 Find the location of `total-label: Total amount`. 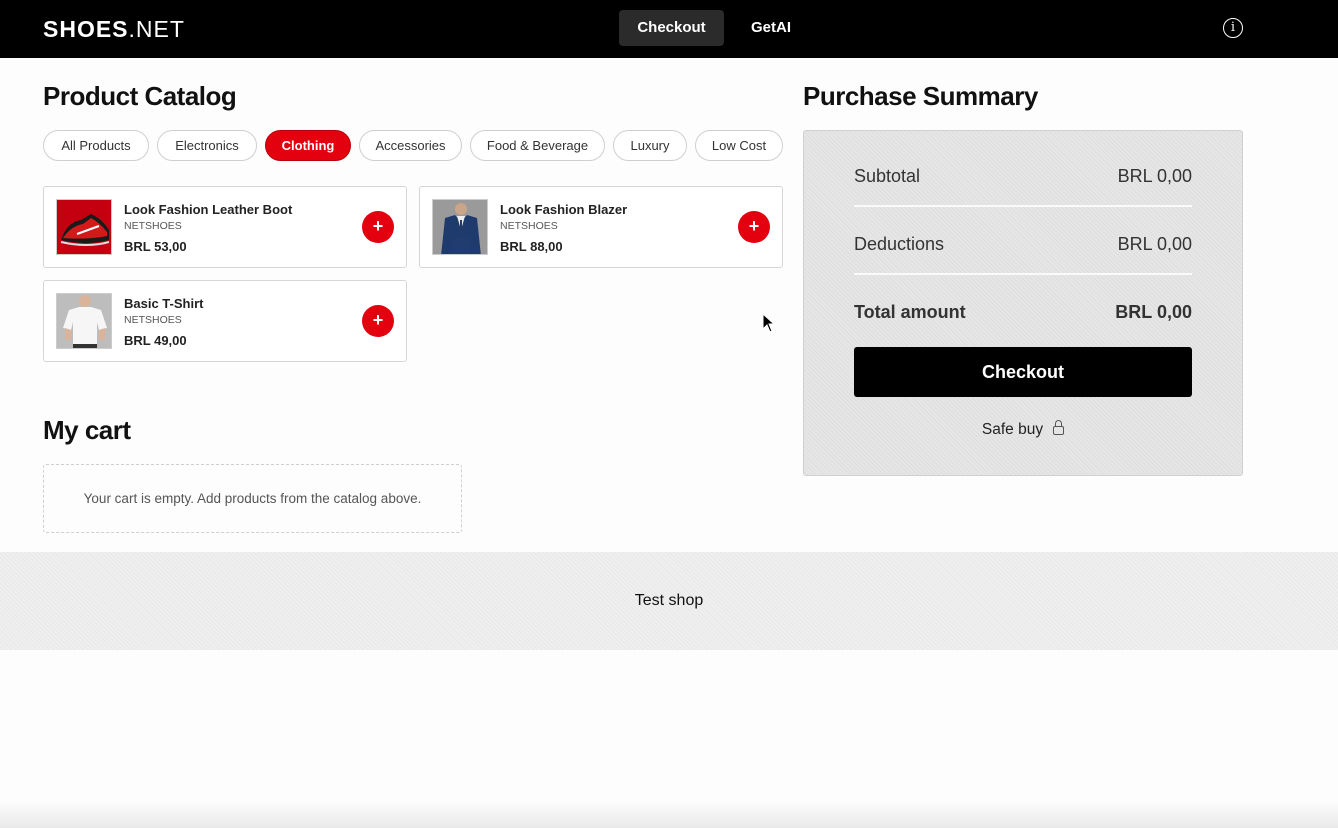

total-label: Total amount is located at coordinates (910, 312).